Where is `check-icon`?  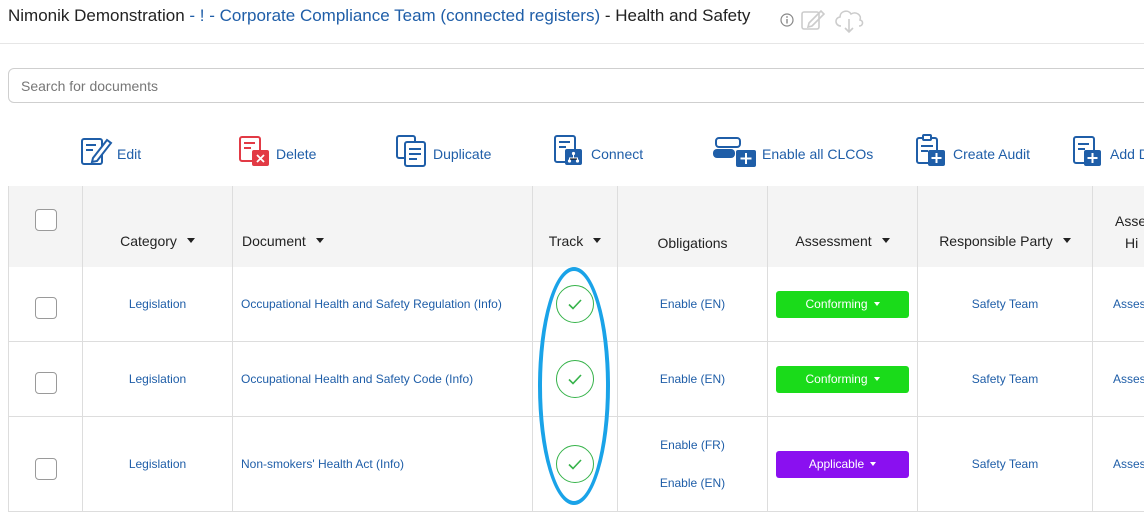 check-icon is located at coordinates (575, 304).